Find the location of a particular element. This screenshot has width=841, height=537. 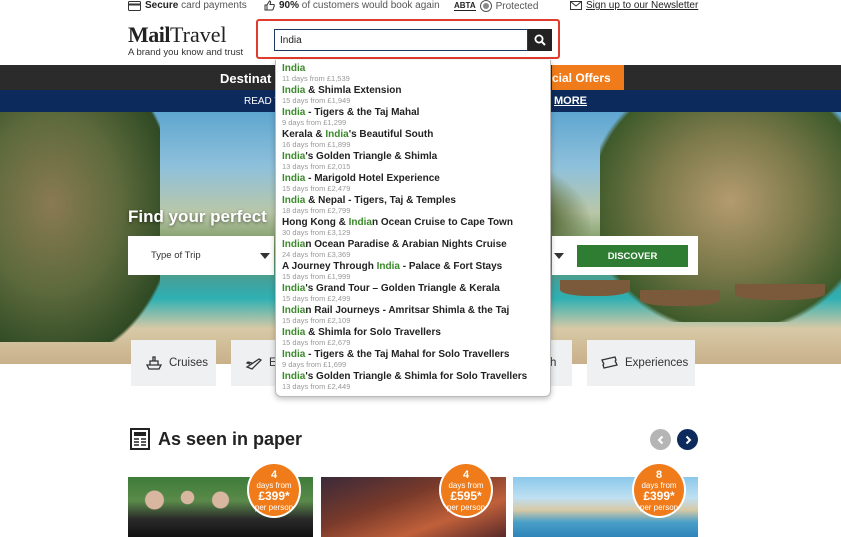

badge-days: 4 is located at coordinates (274, 475).